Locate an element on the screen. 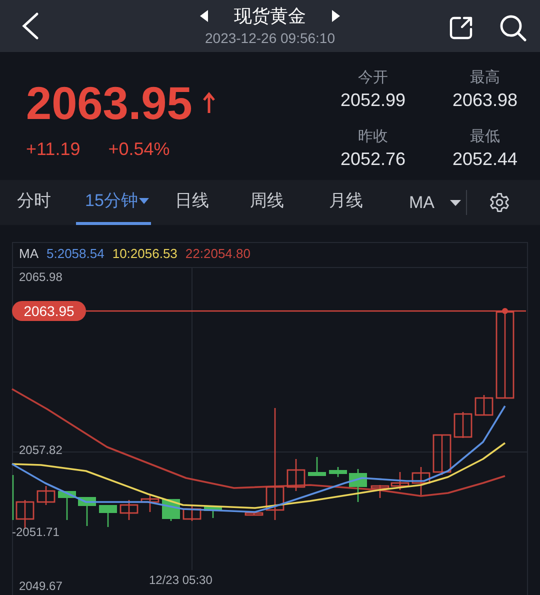 The image size is (540, 595). legend-value: 10:2056.53 is located at coordinates (145, 254).